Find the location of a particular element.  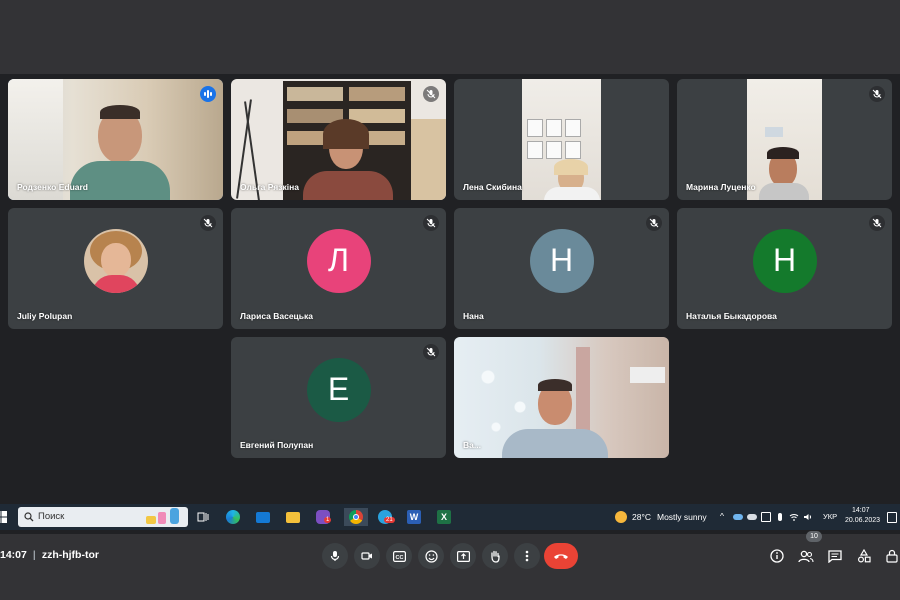

input-language: УКР is located at coordinates (830, 516).